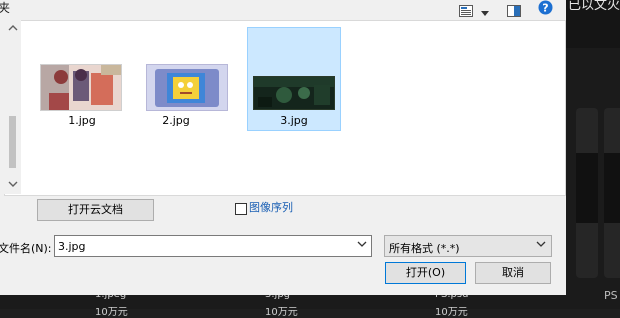 The width and height of the screenshot is (620, 318). Describe the element at coordinates (294, 120) in the screenshot. I see `file-name-3: 3.jpg` at that location.